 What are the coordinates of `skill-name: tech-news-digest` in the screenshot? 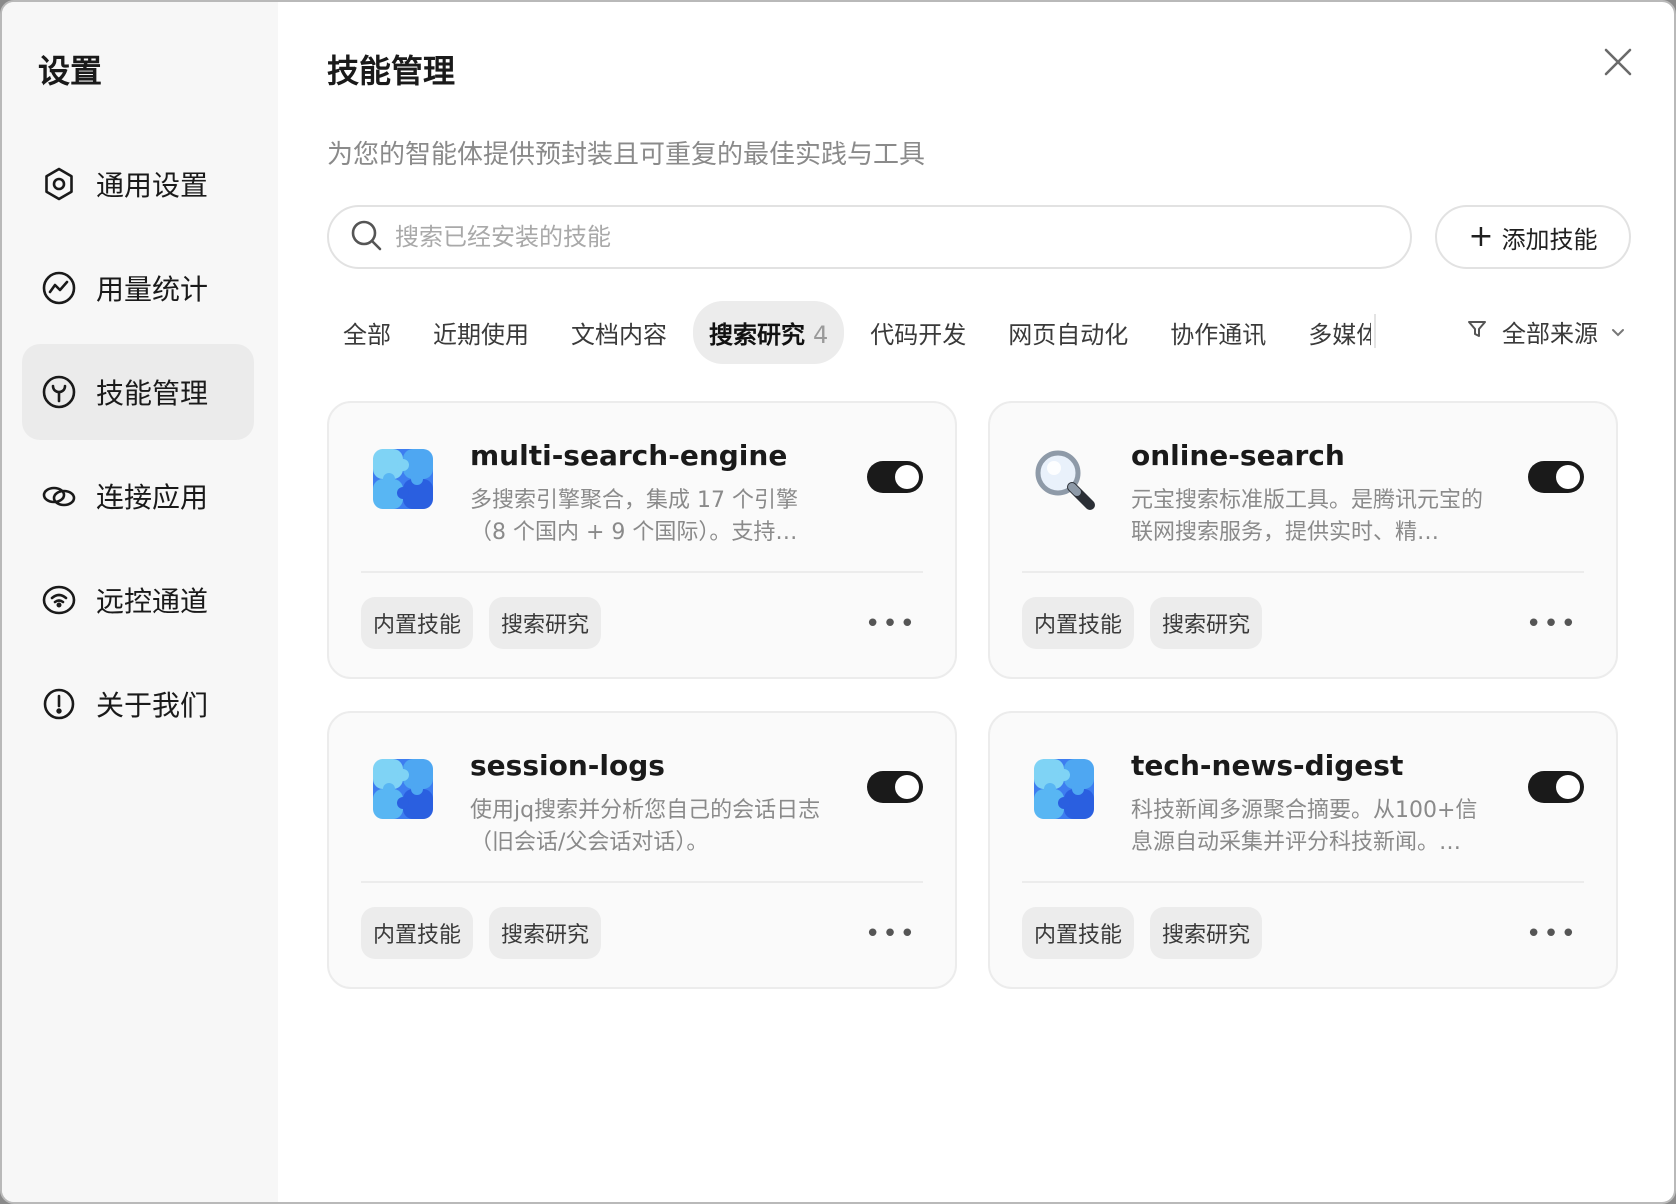 It's located at (1267, 765).